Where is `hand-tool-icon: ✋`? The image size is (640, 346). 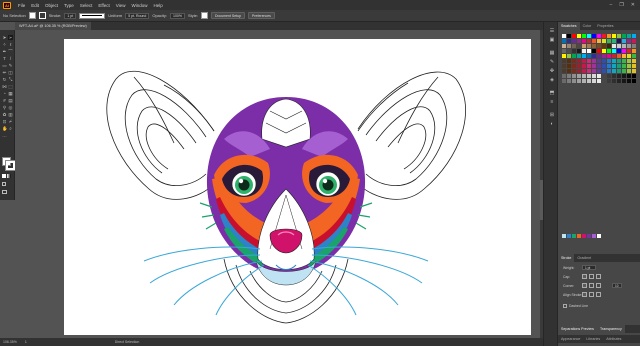
hand-tool-icon: ✋ is located at coordinates (5, 128).